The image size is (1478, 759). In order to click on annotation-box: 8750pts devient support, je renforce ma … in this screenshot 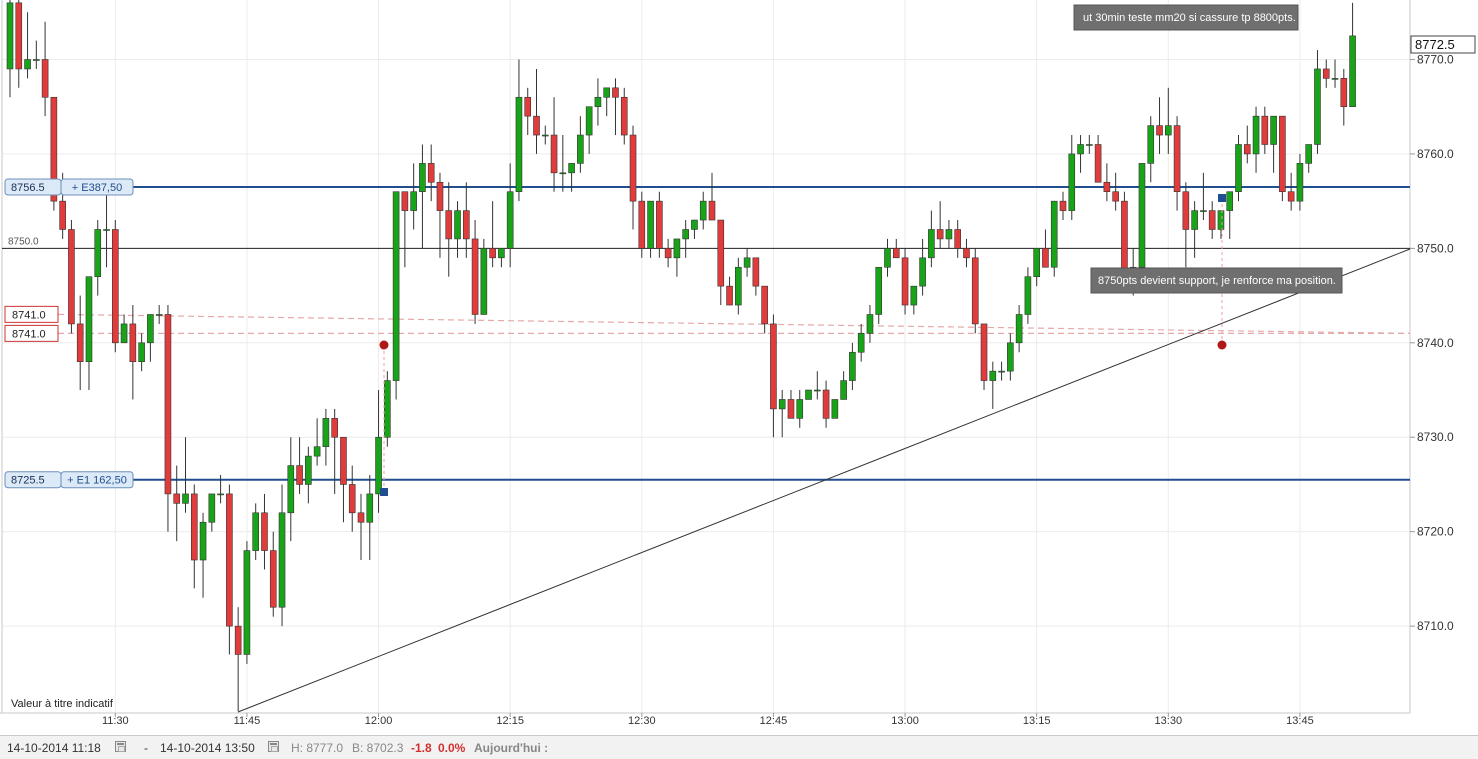, I will do `click(1216, 280)`.